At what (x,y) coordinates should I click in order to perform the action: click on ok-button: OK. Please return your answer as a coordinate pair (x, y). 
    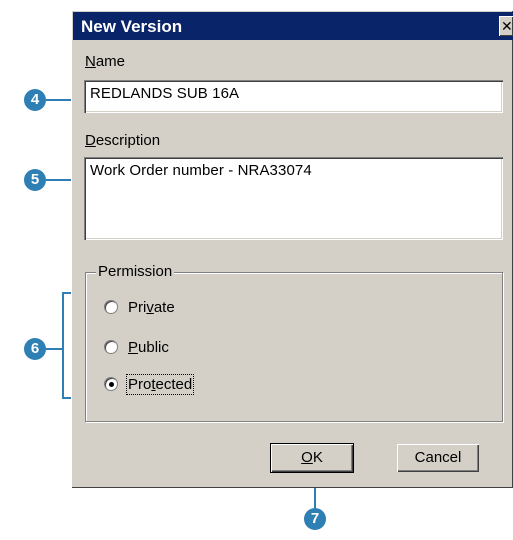
    Looking at the image, I should click on (312, 458).